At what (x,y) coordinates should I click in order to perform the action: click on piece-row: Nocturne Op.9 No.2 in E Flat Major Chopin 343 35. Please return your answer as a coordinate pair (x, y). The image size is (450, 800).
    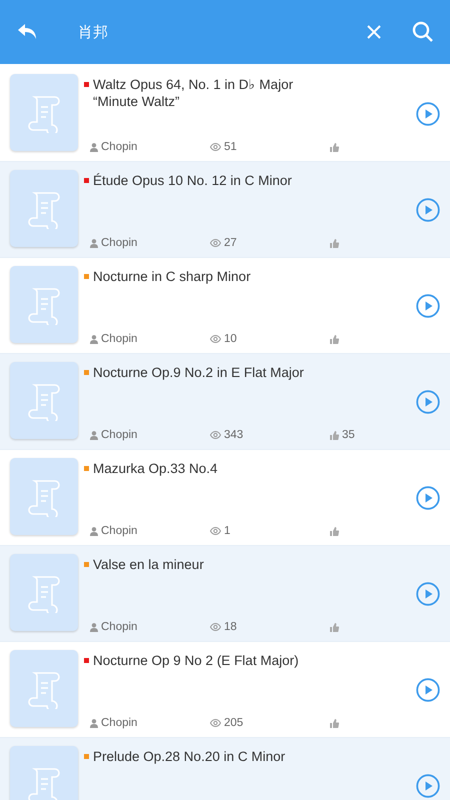
    Looking at the image, I should click on (225, 402).